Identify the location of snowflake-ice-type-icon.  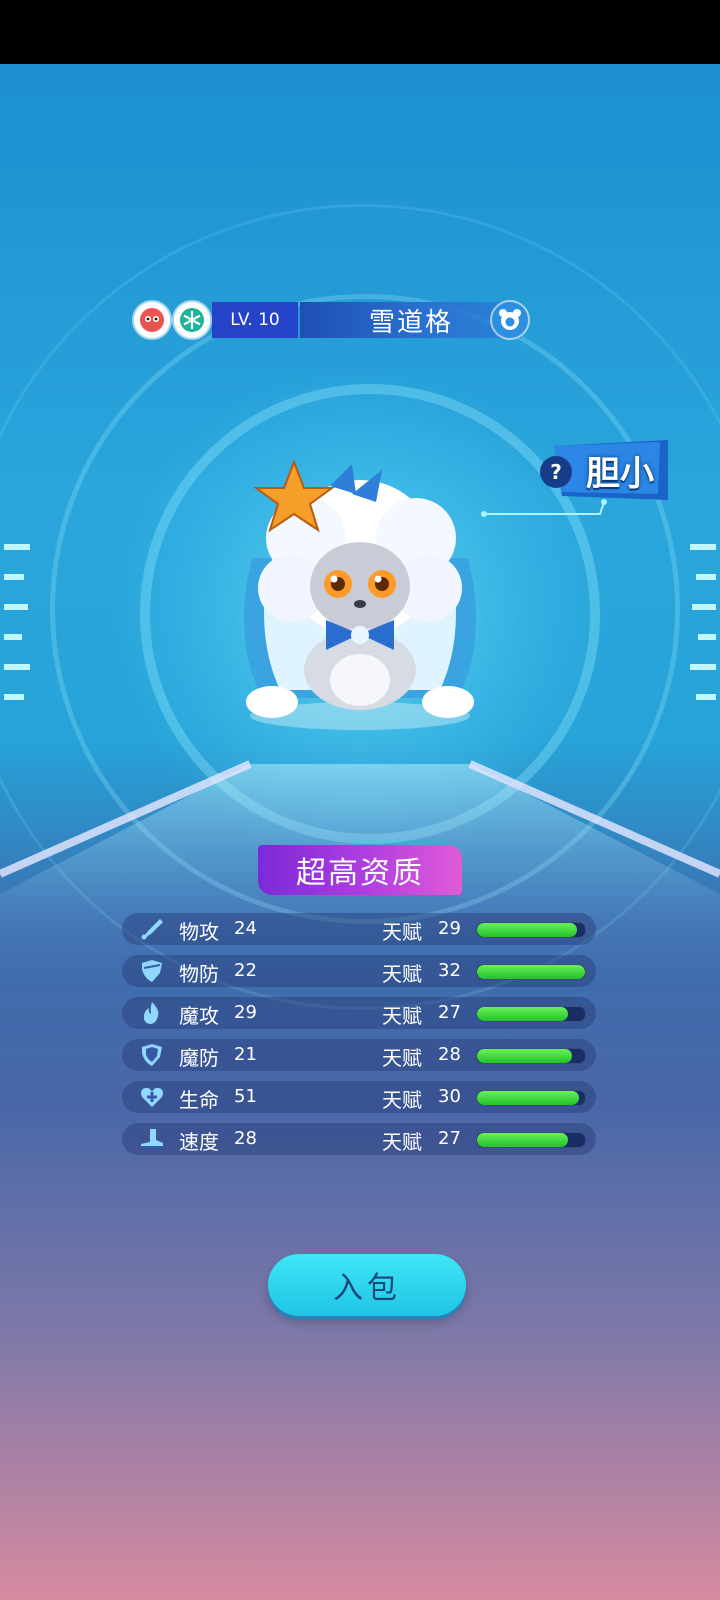
(192, 320).